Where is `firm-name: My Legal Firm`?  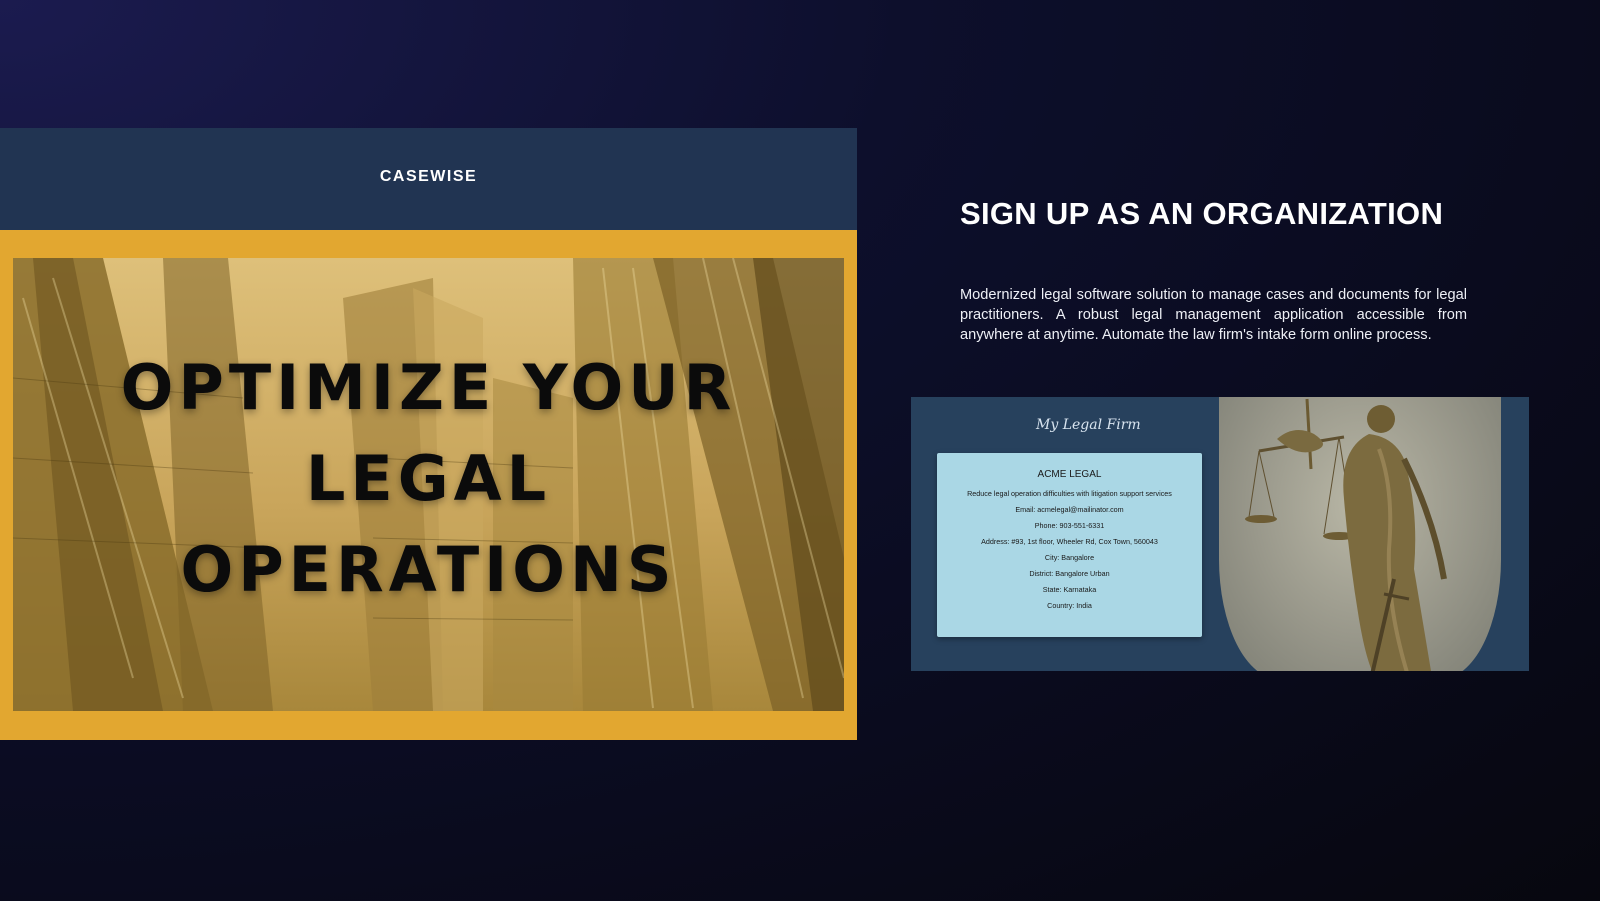 firm-name: My Legal Firm is located at coordinates (1088, 425).